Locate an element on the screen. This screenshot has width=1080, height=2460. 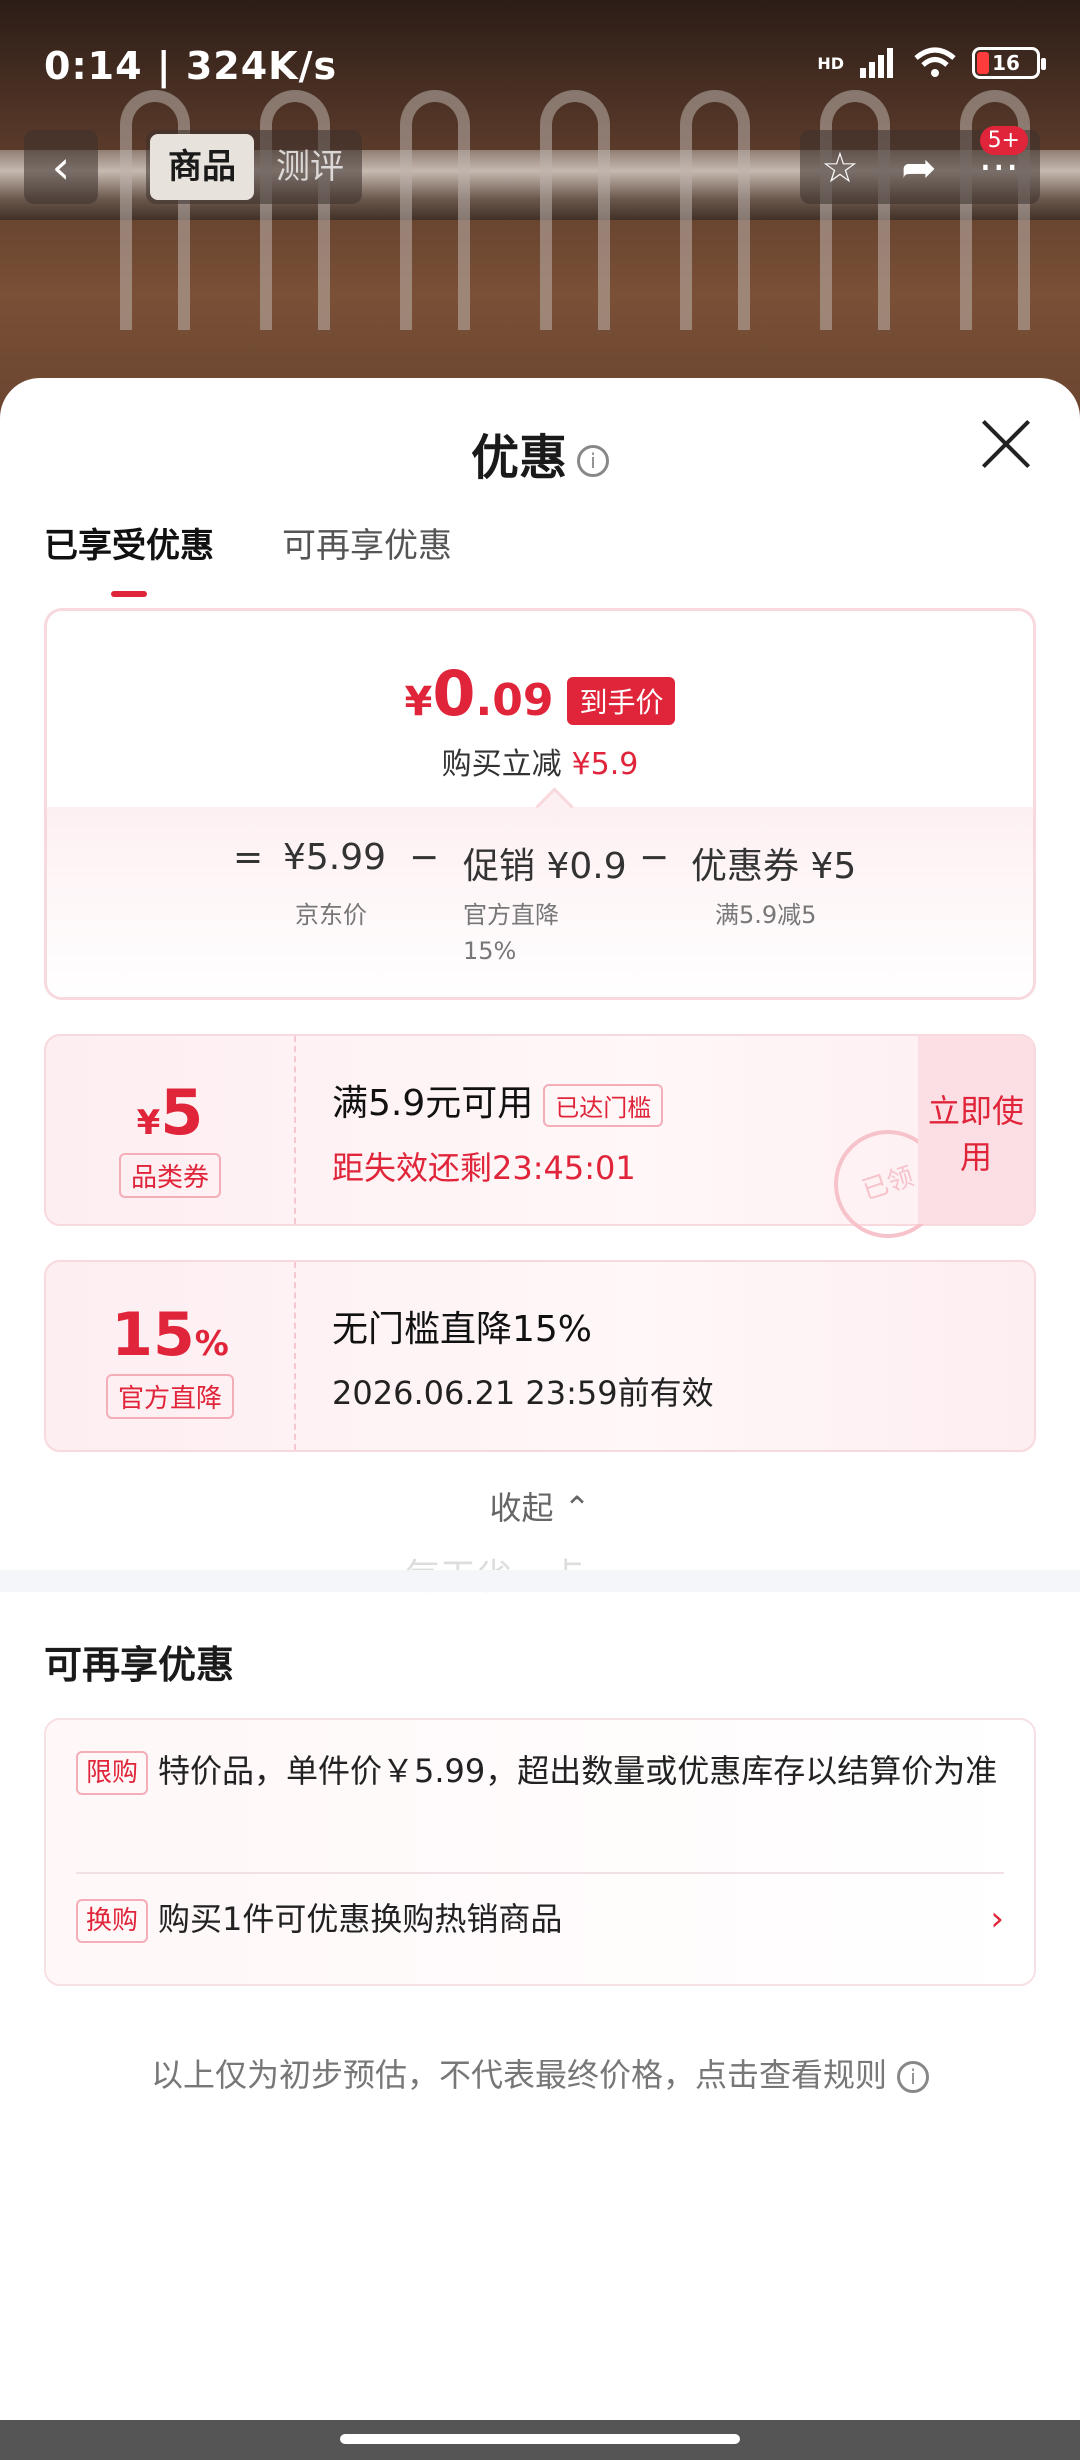
divider is located at coordinates (540, 1873).